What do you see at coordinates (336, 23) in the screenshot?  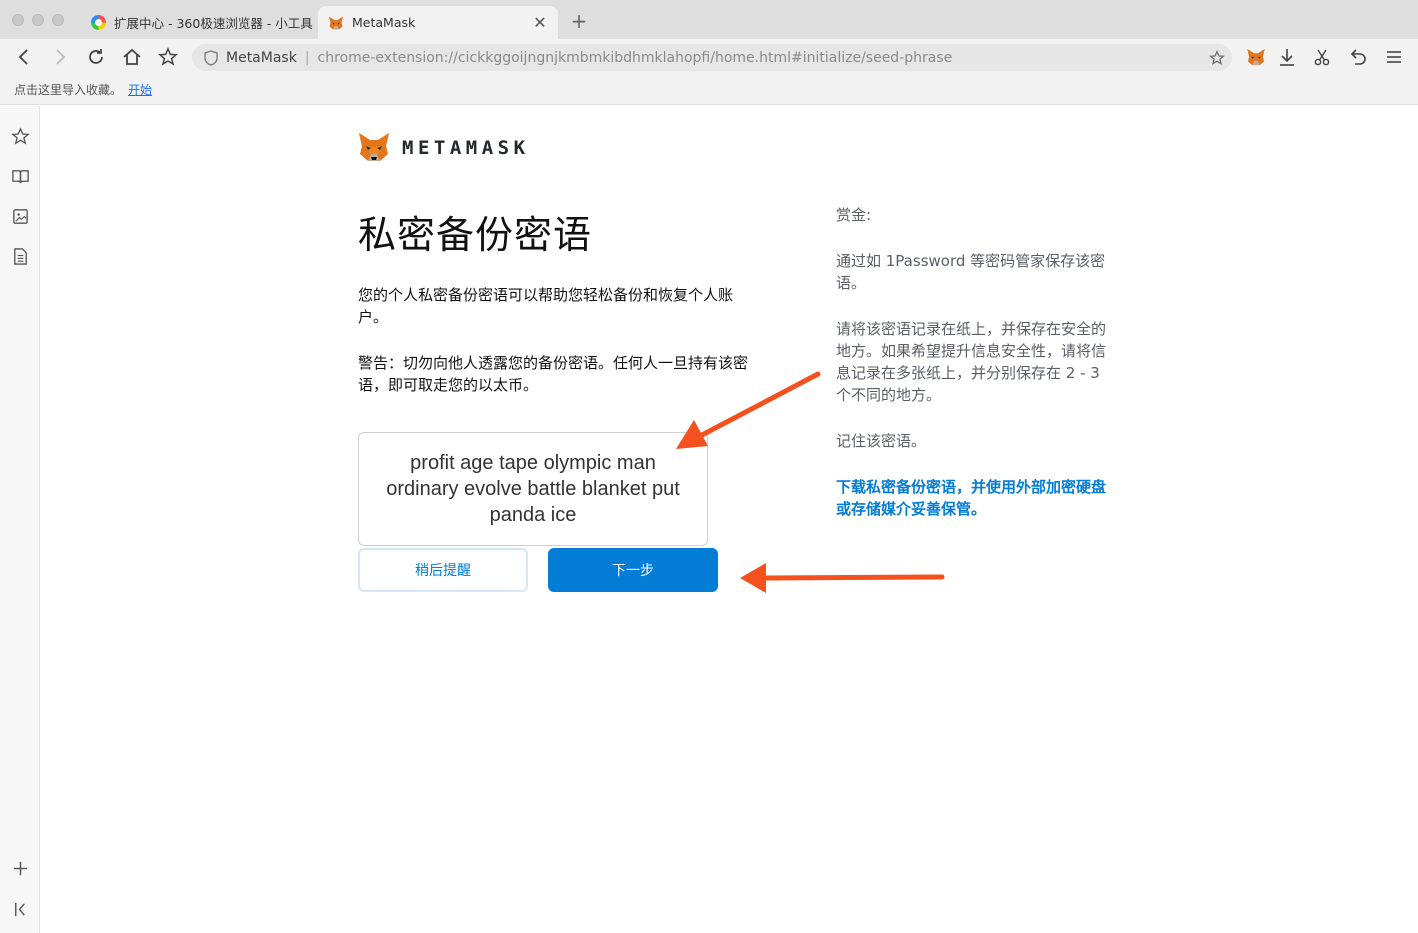 I see `metamask-fox-icon` at bounding box center [336, 23].